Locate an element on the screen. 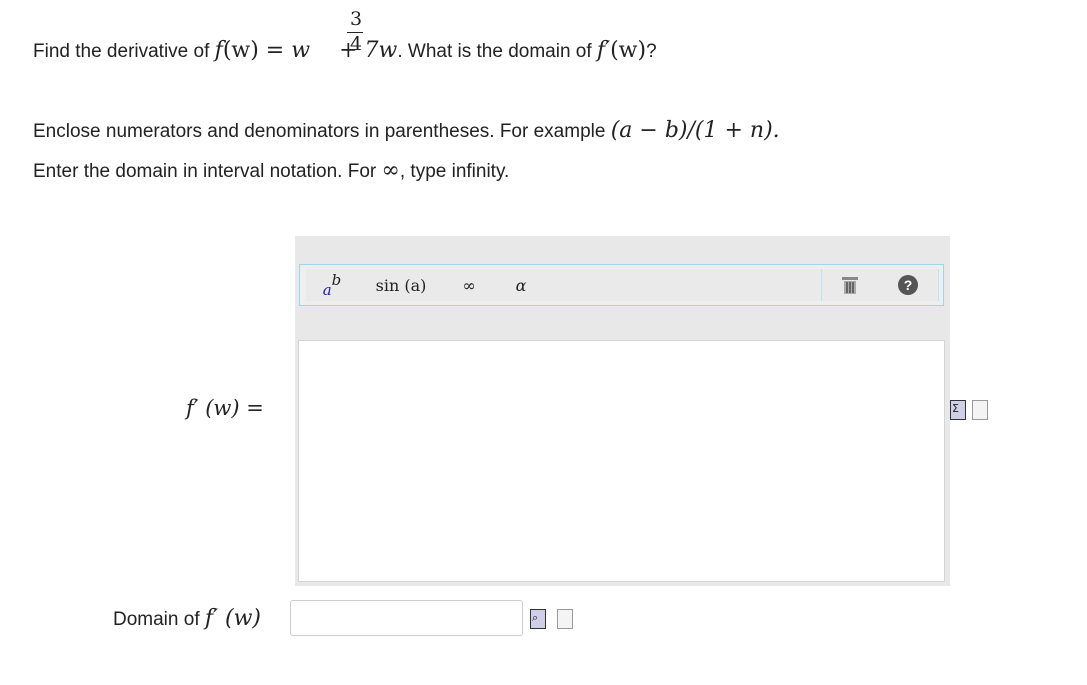 The width and height of the screenshot is (1087, 685). preview-answer-icon: Σ is located at coordinates (958, 410).